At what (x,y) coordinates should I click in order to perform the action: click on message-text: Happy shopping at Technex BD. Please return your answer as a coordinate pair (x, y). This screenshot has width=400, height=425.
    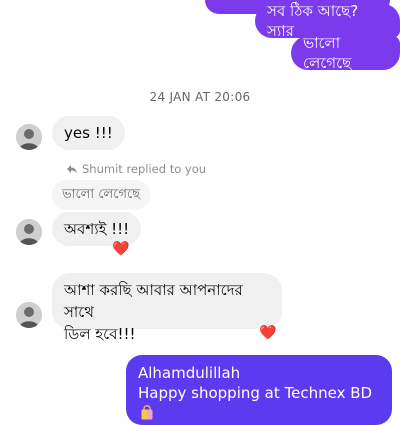
    Looking at the image, I should click on (255, 393).